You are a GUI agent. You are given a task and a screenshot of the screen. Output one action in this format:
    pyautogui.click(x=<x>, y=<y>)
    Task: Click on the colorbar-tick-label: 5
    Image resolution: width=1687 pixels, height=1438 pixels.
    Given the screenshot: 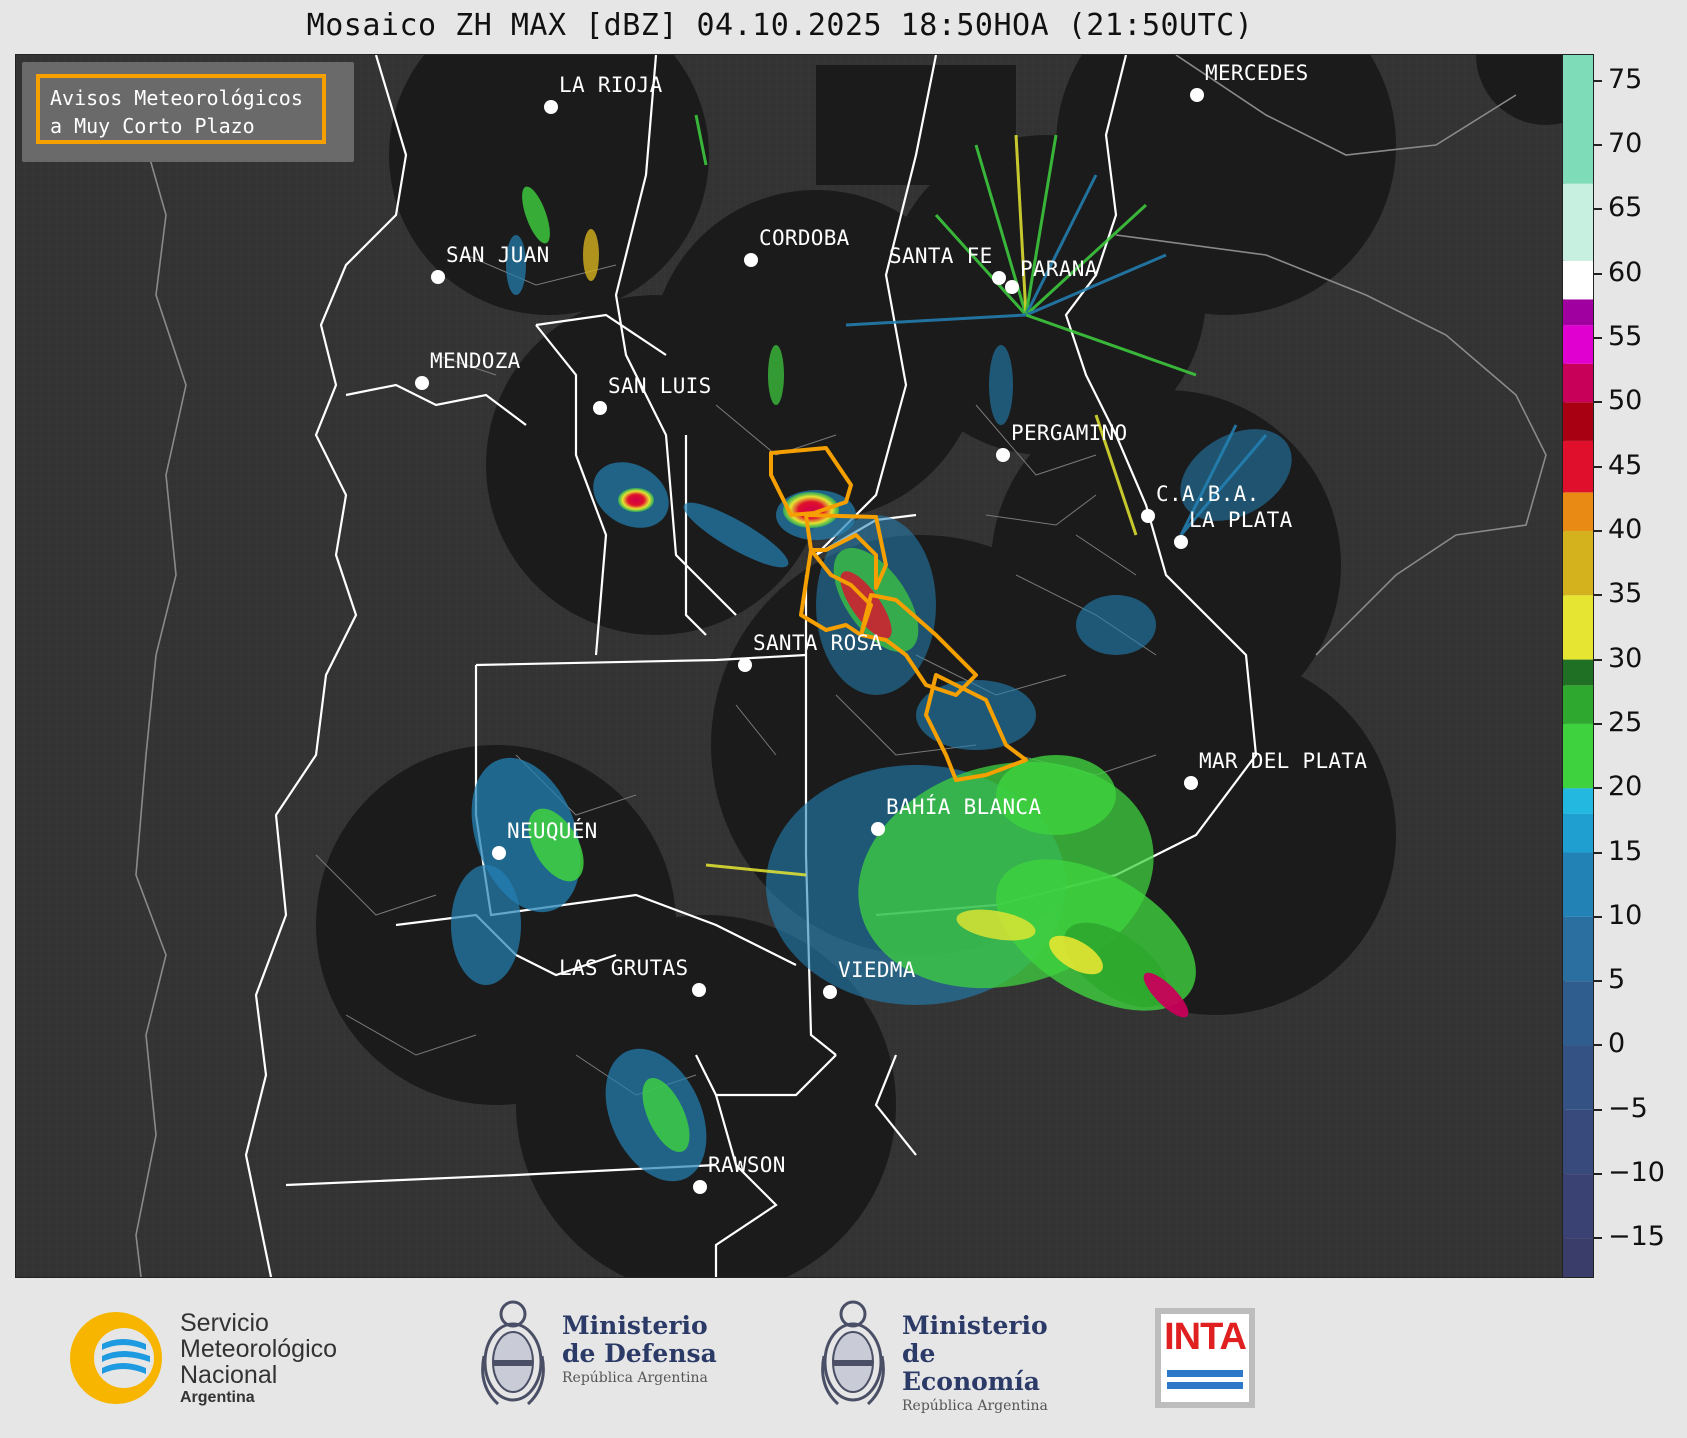 What is the action you would take?
    pyautogui.click(x=1617, y=980)
    